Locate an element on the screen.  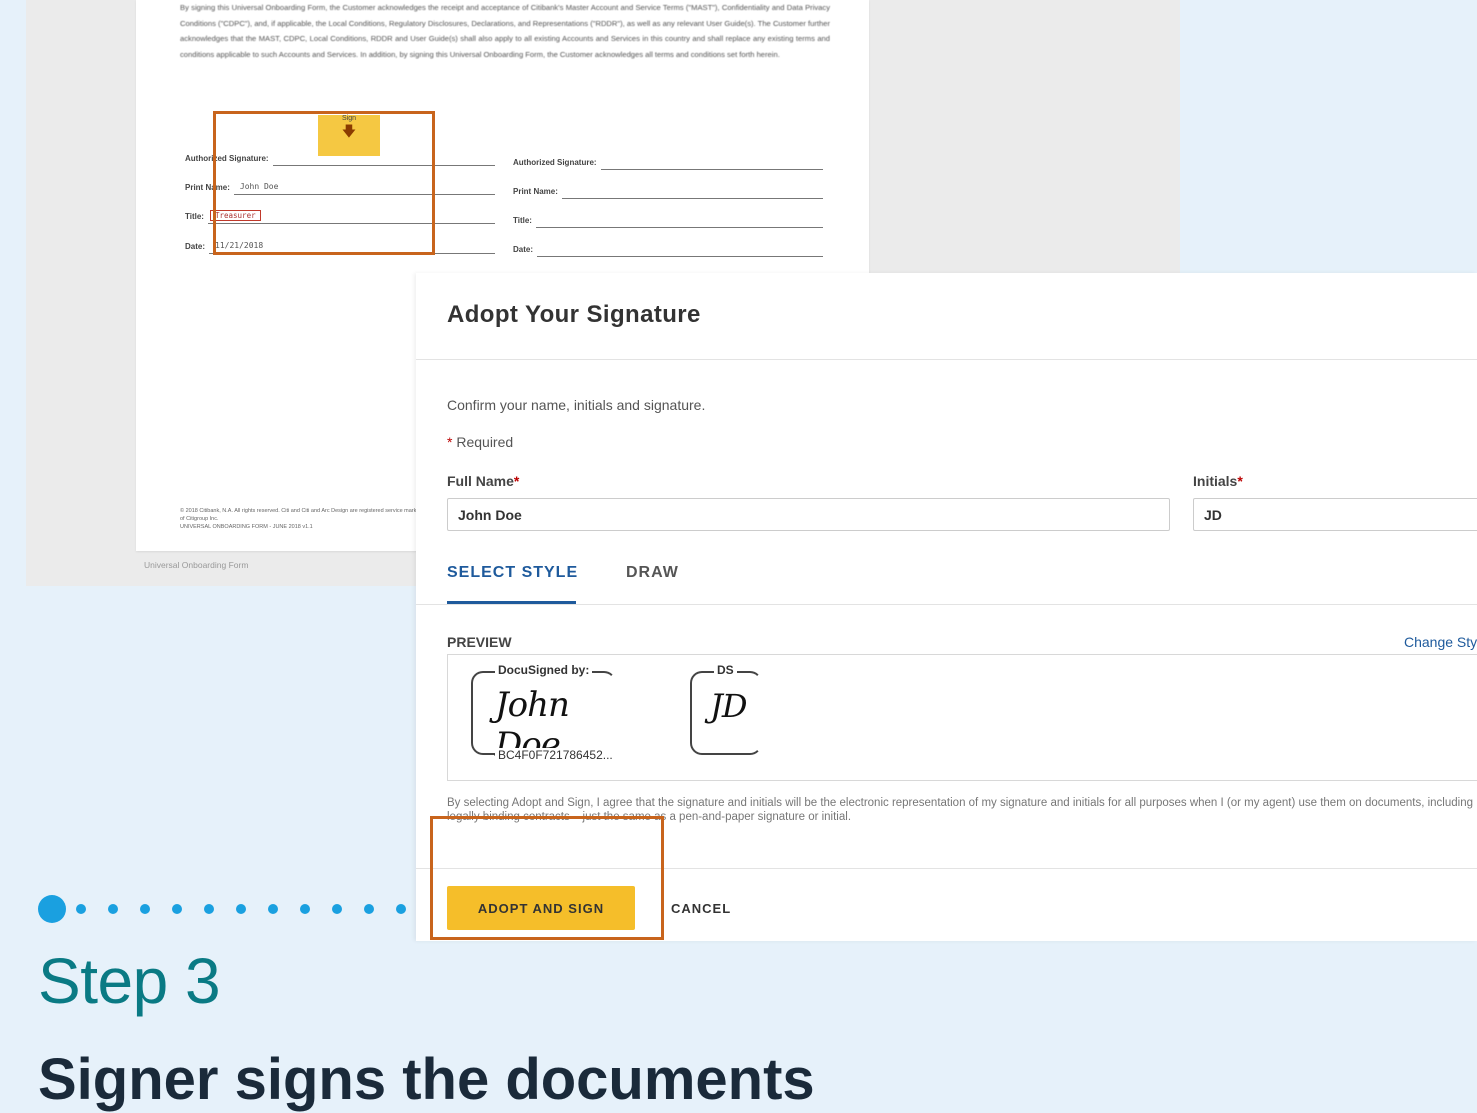
title-line is located at coordinates (679, 219).